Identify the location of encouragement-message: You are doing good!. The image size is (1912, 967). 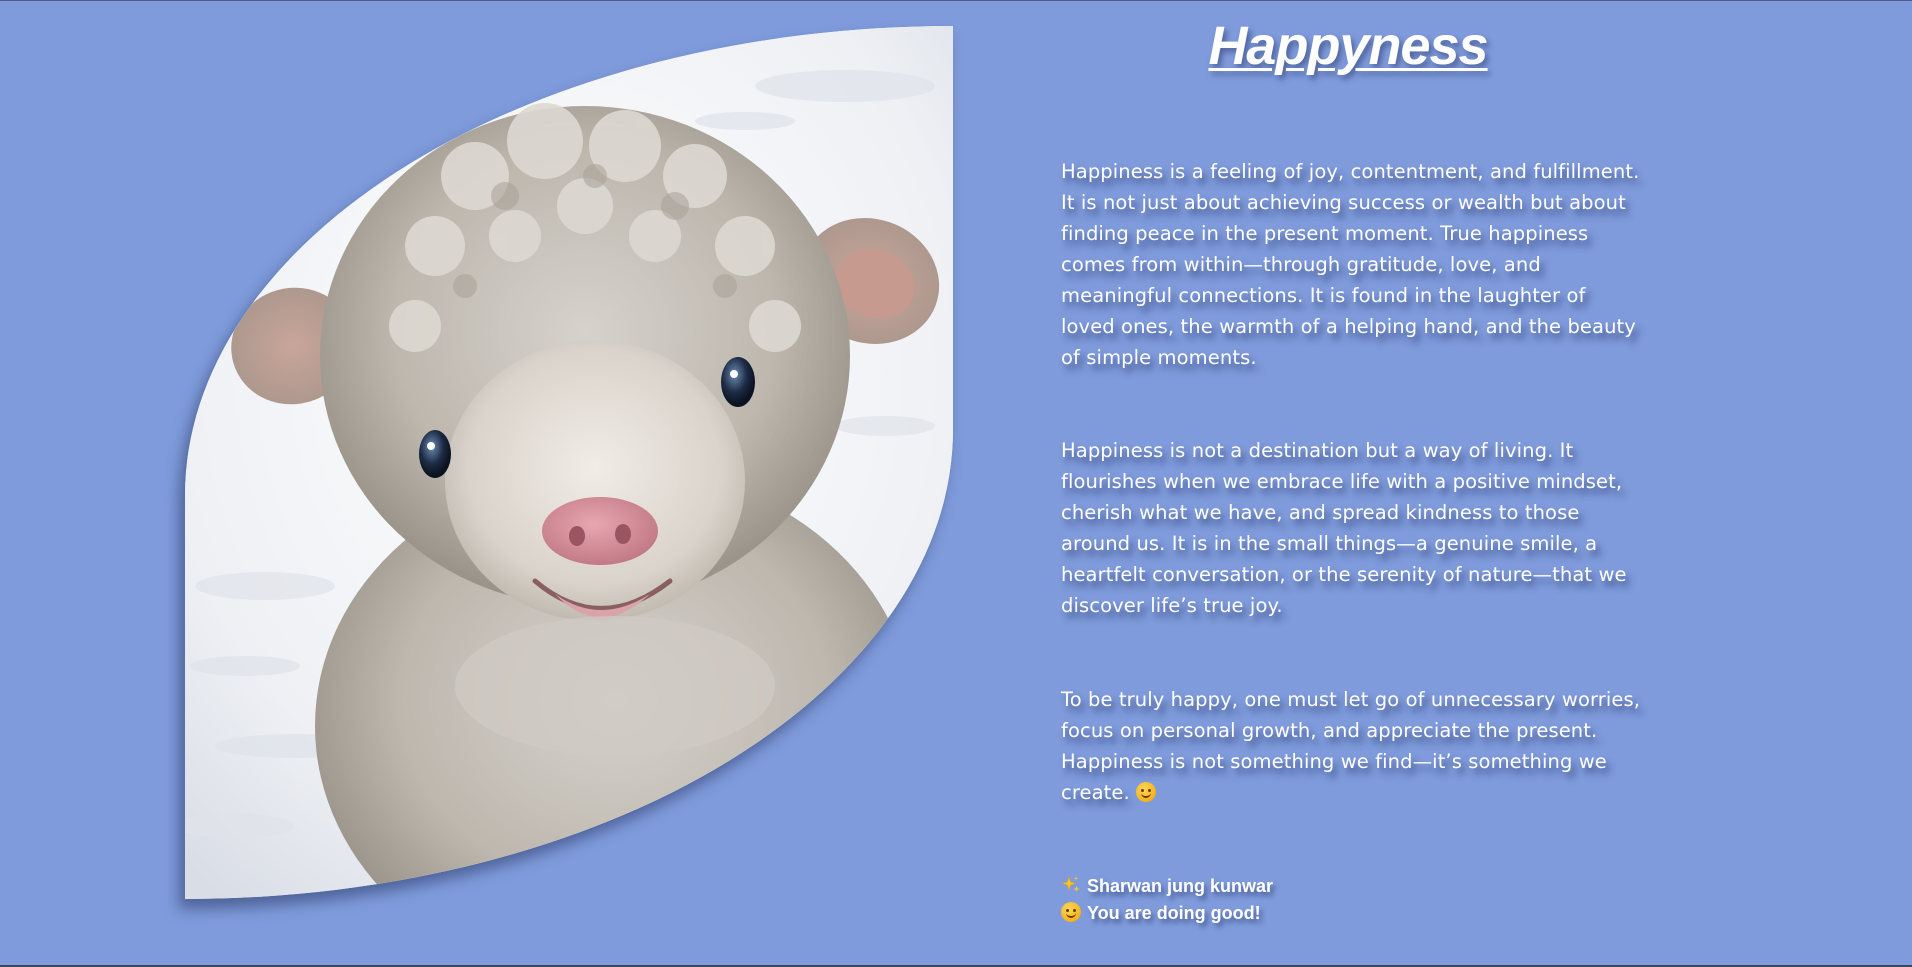
(1174, 913).